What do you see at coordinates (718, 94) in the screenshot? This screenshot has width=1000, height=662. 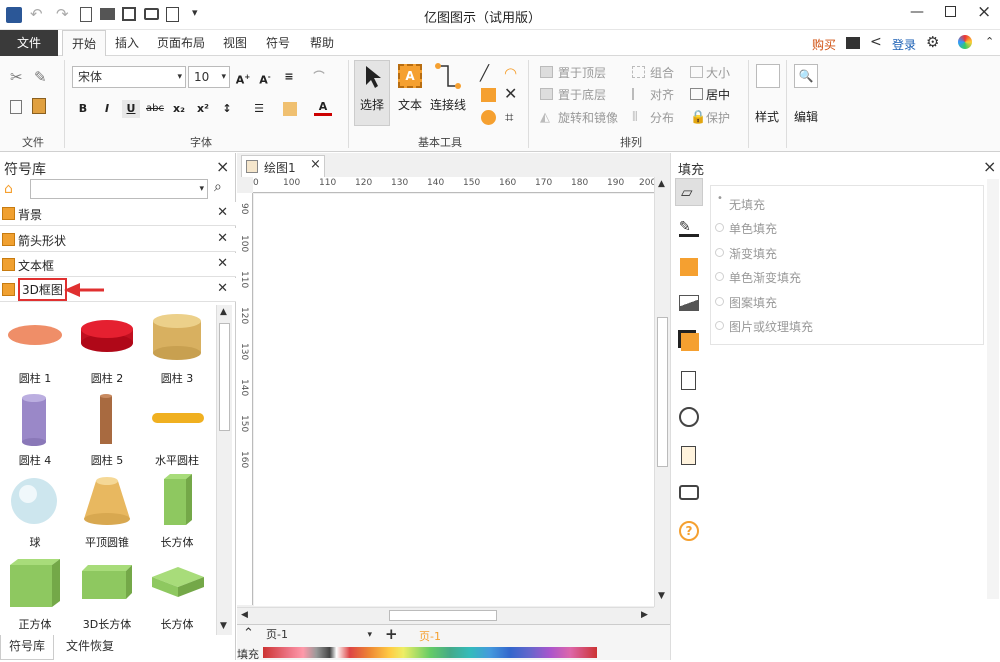 I see `center-label: 居中` at bounding box center [718, 94].